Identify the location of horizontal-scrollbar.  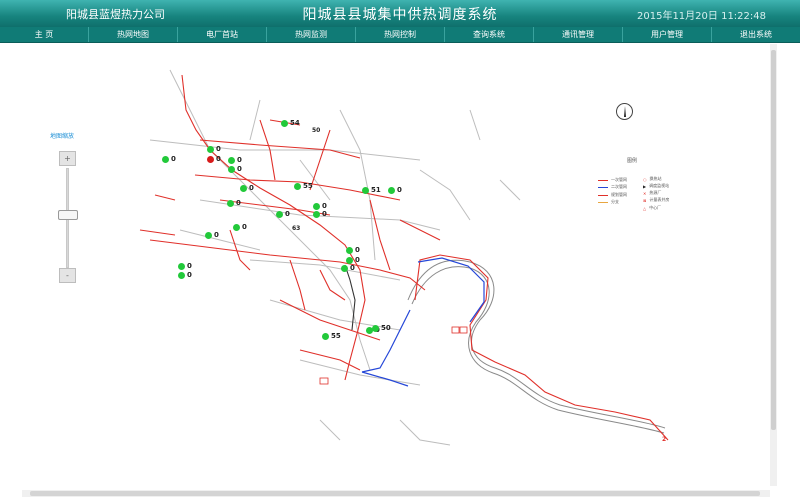
(396, 493).